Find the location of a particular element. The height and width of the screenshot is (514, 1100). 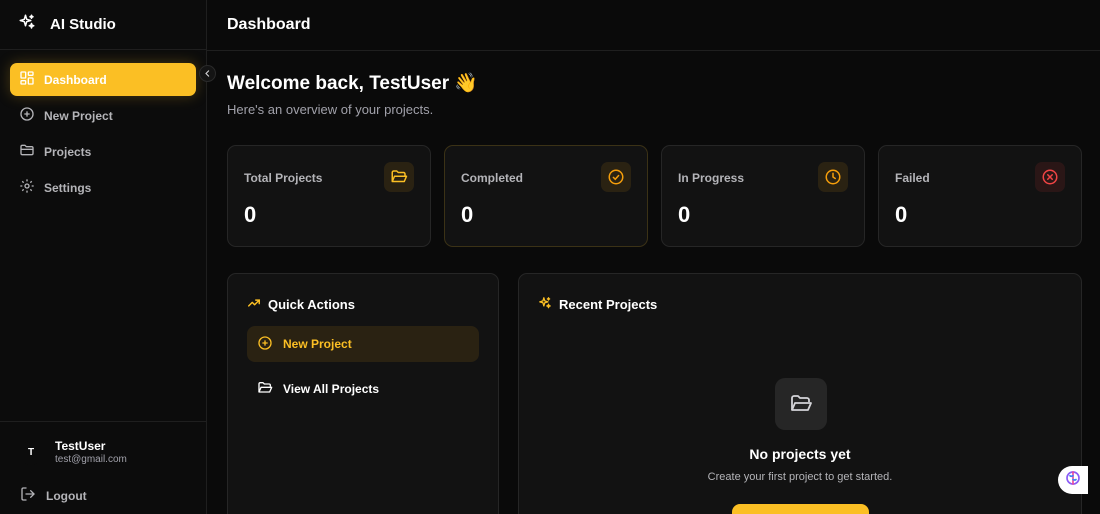

brand-name: AI Studio is located at coordinates (83, 24).